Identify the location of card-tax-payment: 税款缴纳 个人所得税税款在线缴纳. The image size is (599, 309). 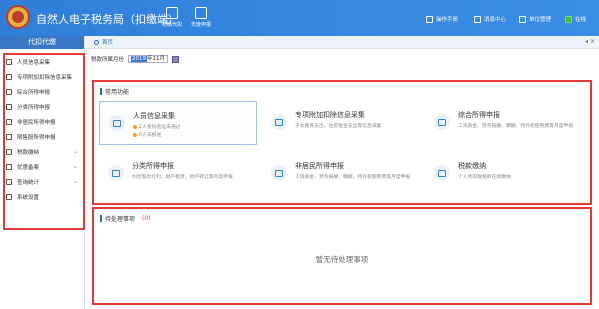
(504, 174).